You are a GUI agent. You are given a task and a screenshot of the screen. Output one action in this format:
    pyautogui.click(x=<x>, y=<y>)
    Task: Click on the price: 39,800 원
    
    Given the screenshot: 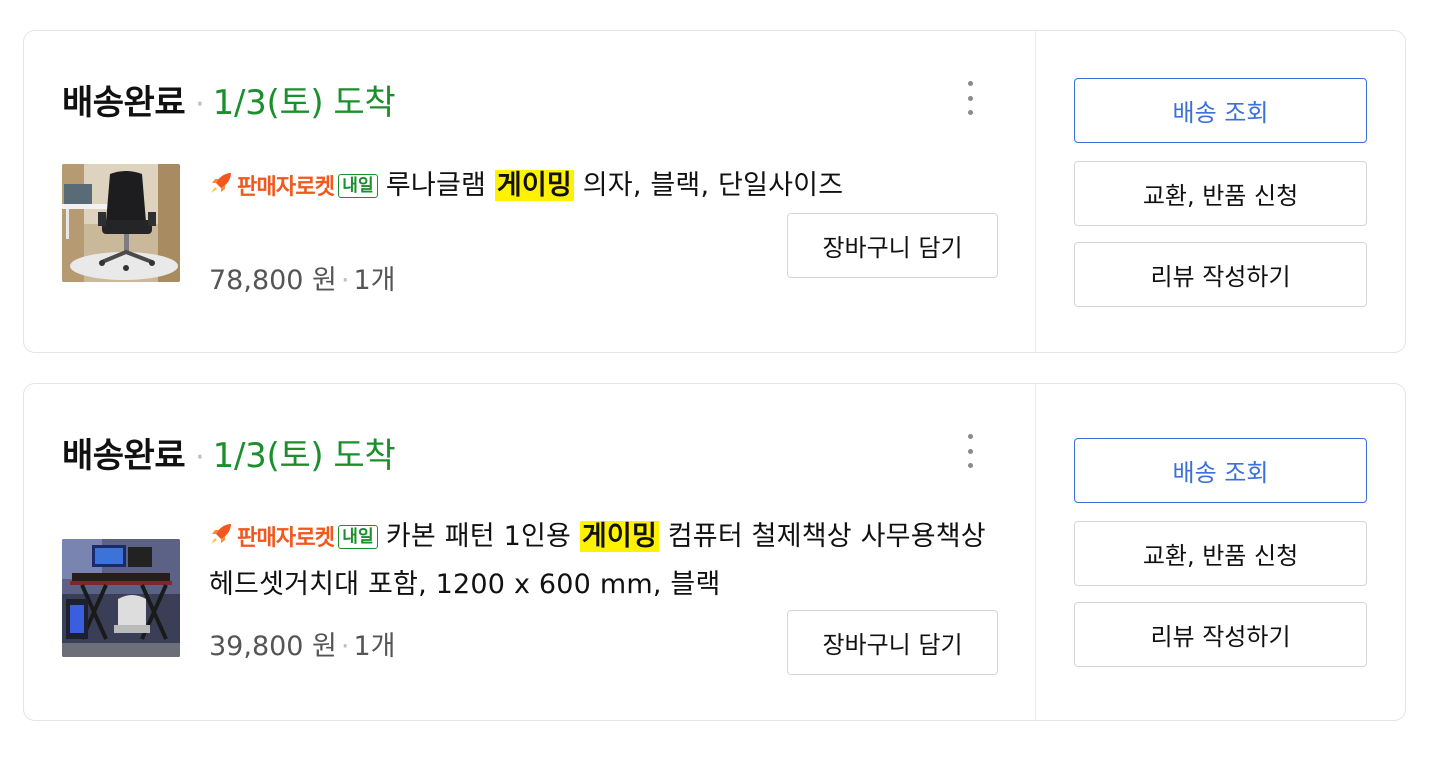 What is the action you would take?
    pyautogui.click(x=273, y=646)
    